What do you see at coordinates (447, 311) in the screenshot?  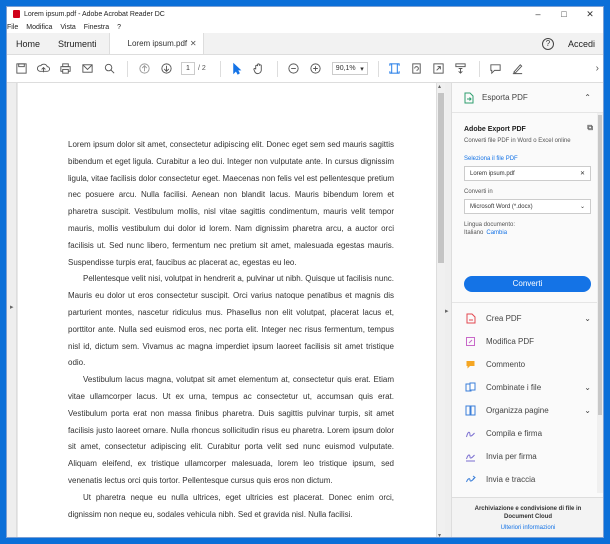 I see `collapse-right-icon: ▸` at bounding box center [447, 311].